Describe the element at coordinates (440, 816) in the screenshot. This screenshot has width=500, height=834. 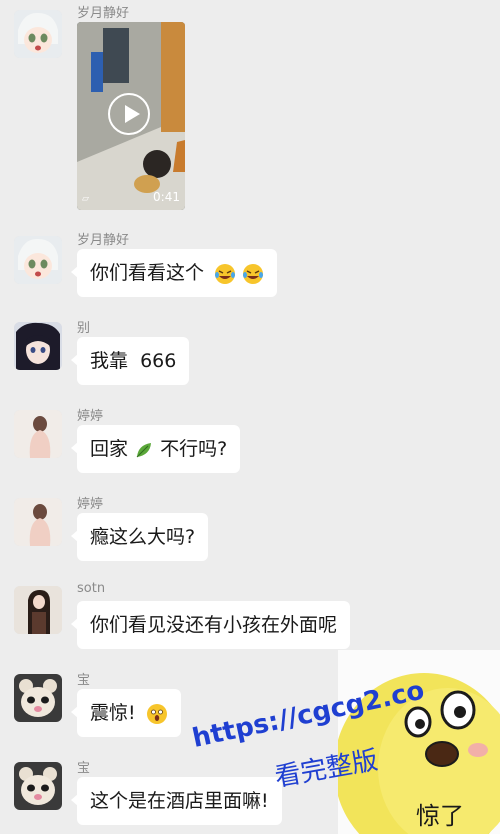
I see `sticker-caption: 惊了` at that location.